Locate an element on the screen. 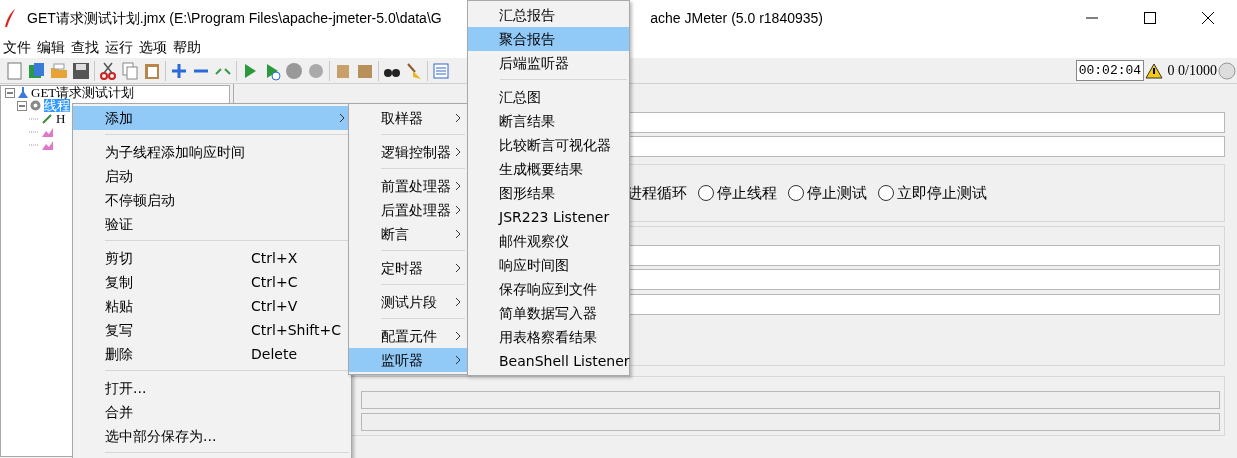  shortcut-text: Ctrl+V is located at coordinates (274, 306).